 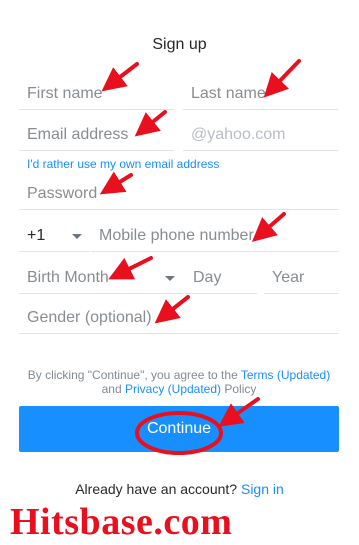 I want to click on signin-prompt-text: Already have an account?, so click(x=158, y=489).